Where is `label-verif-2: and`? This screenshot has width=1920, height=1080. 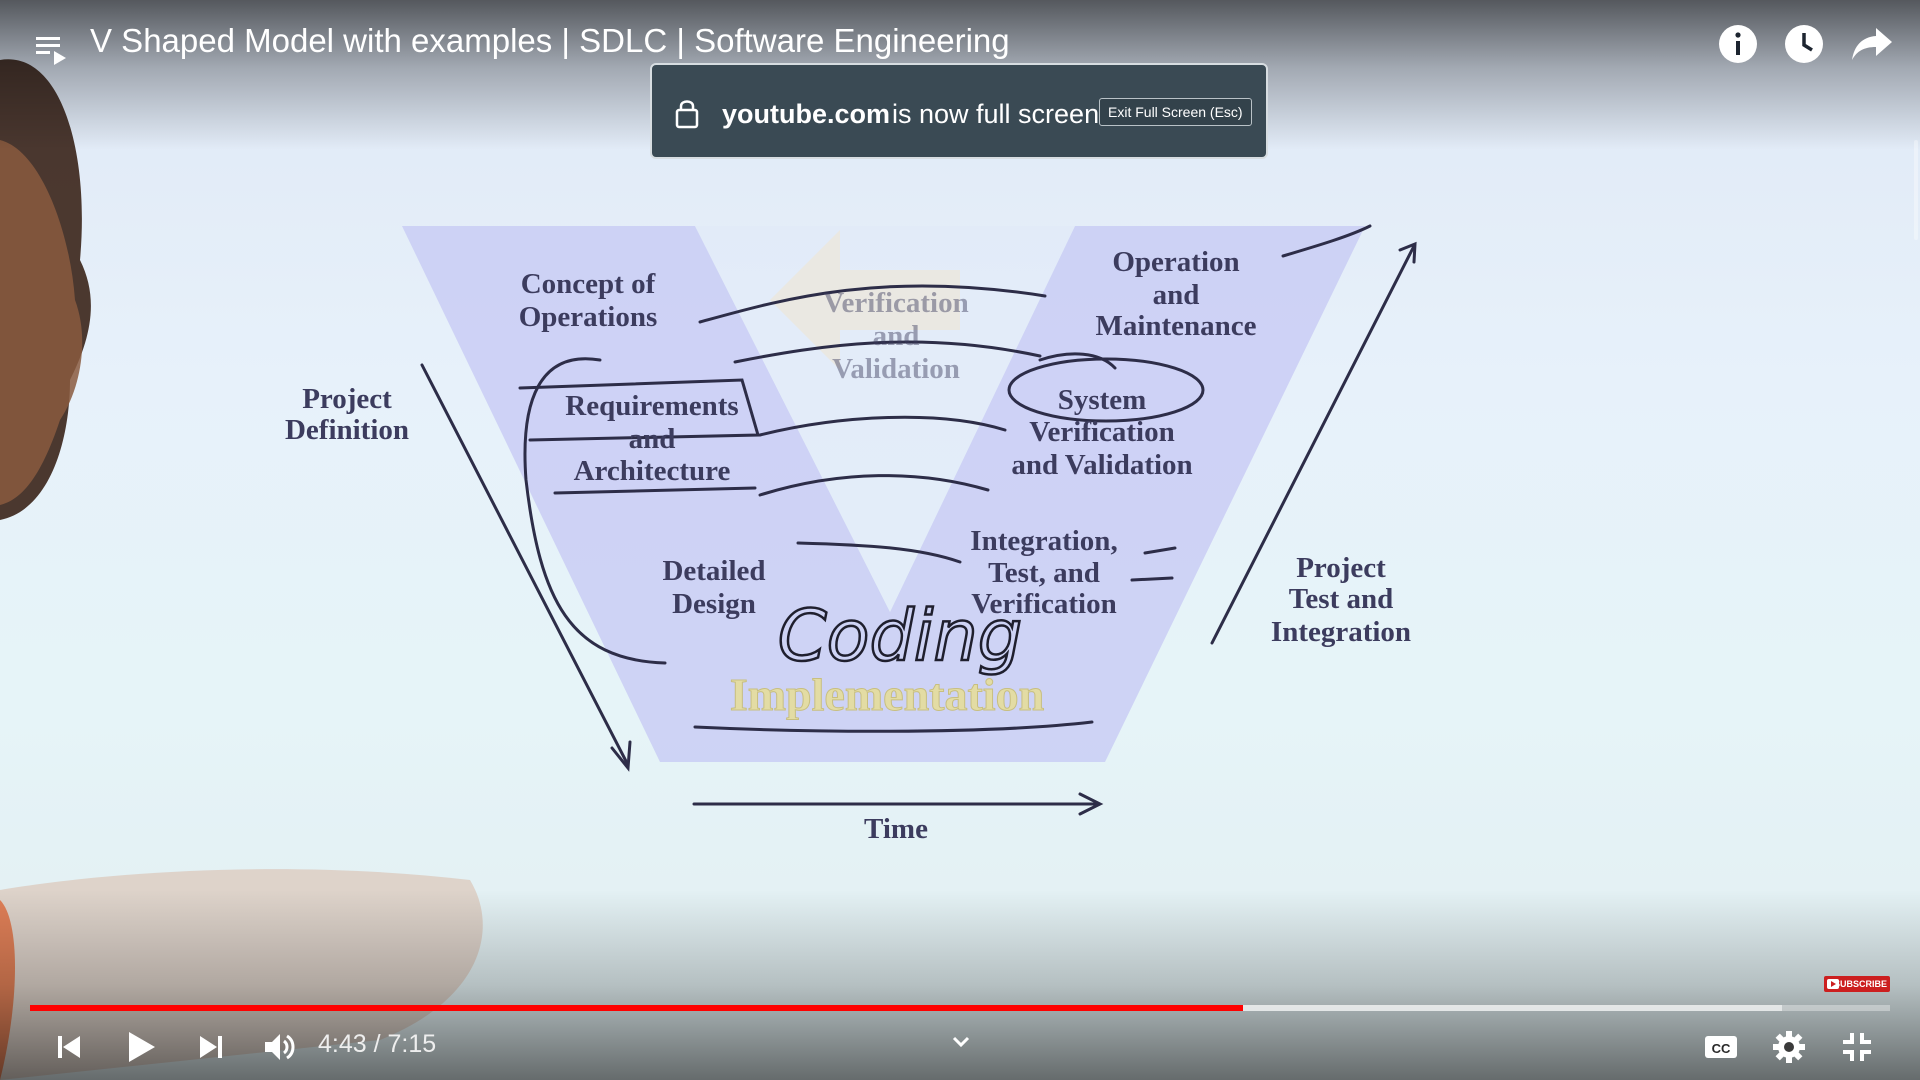
label-verif-2: and is located at coordinates (896, 336).